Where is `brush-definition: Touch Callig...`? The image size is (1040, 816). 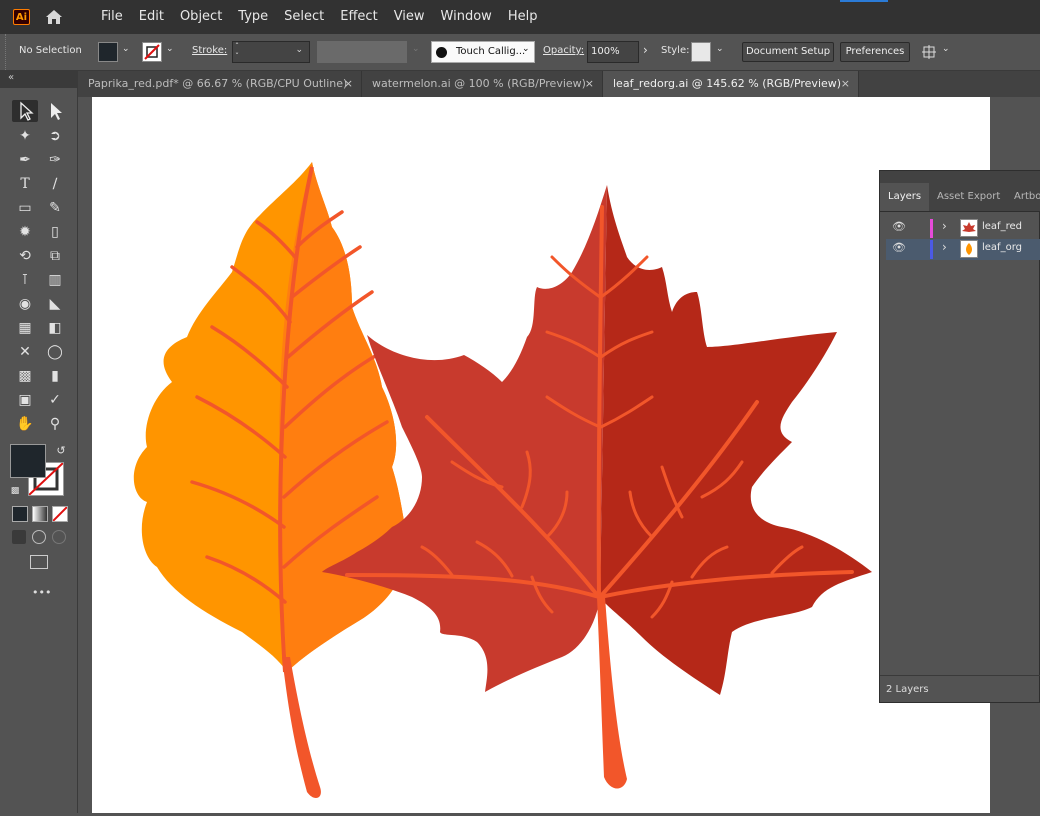
brush-definition: Touch Callig... is located at coordinates (483, 52).